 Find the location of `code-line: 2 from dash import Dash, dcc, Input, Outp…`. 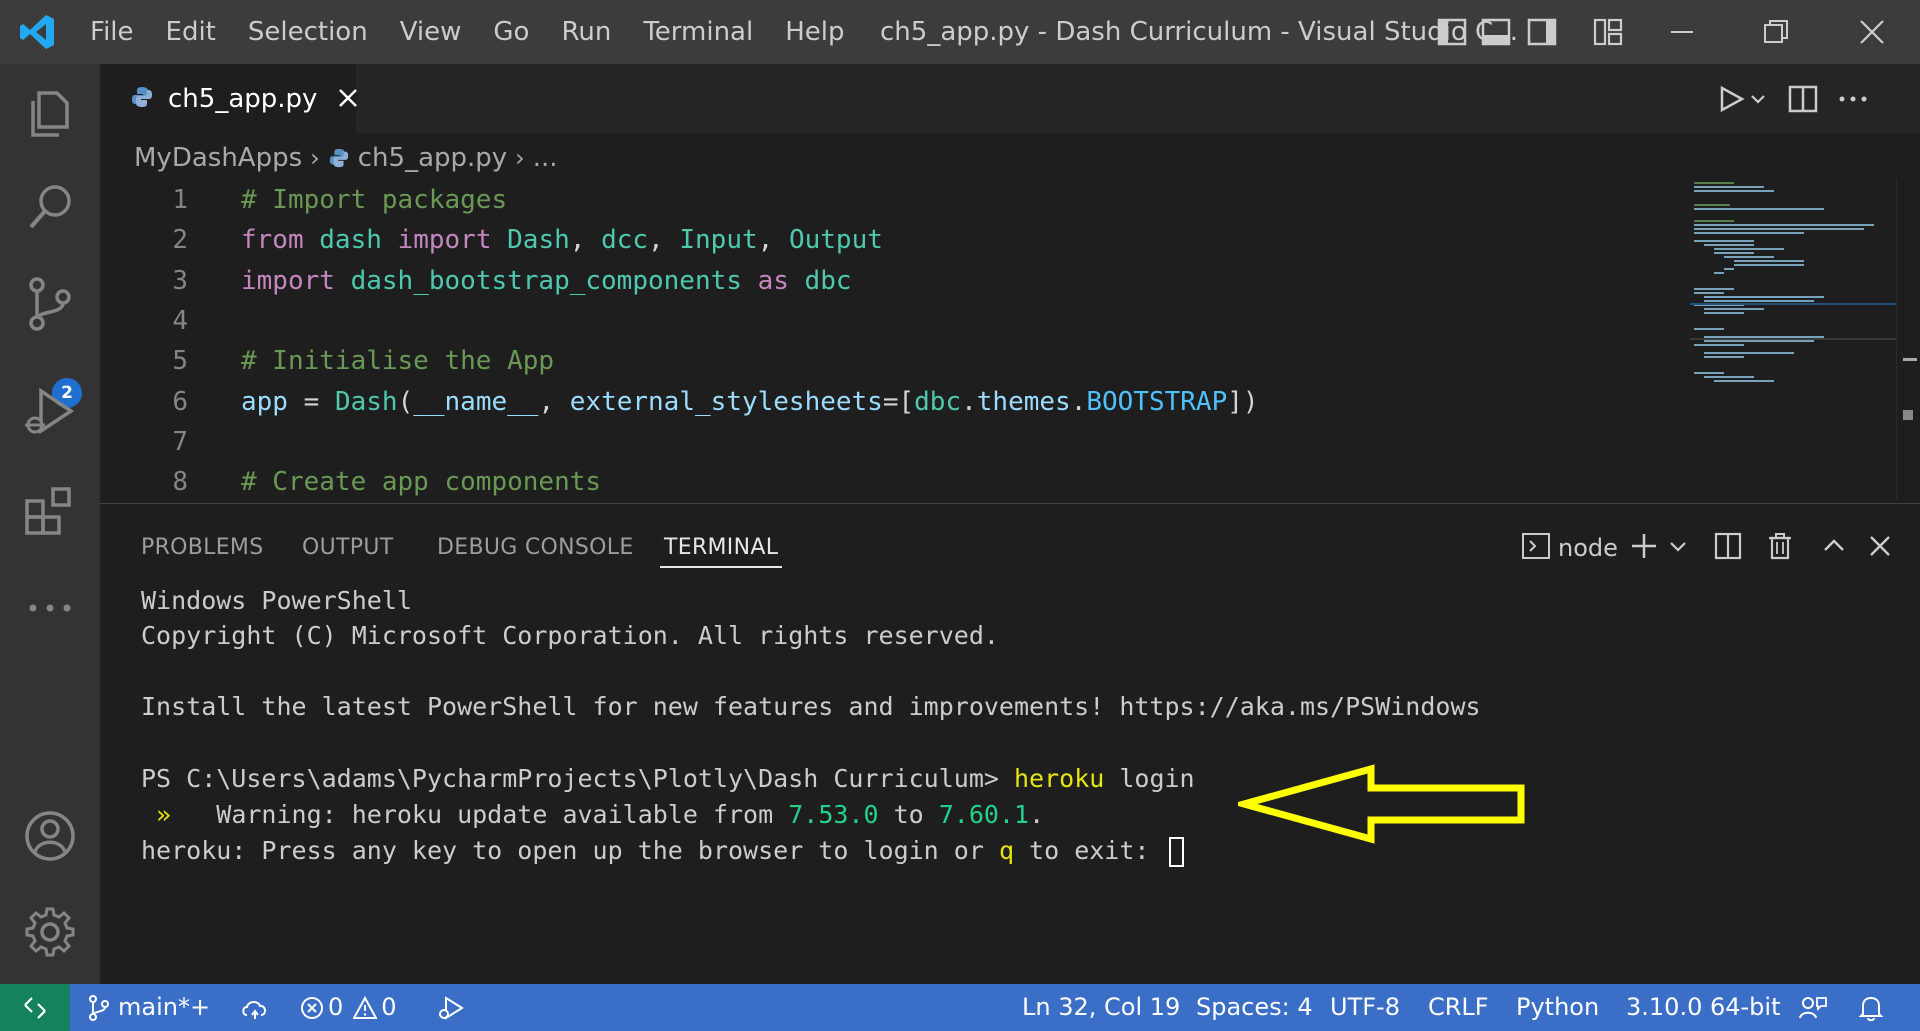

code-line: 2 from dash import Dash, dcc, Input, Outp… is located at coordinates (895, 240).